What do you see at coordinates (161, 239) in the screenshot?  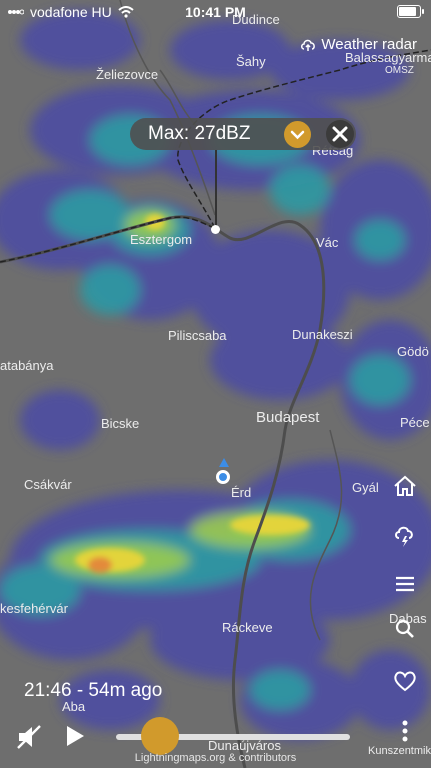 I see `city-label: Esztergom` at bounding box center [161, 239].